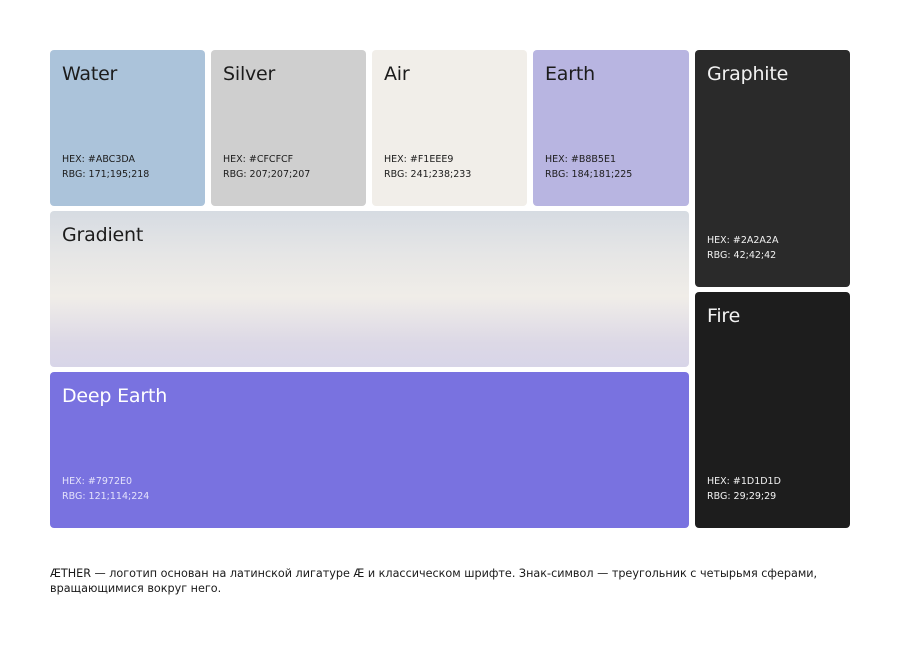 The image size is (900, 646). Describe the element at coordinates (589, 174) in the screenshot. I see `swatch-rgb: RBG: 184;181;225` at that location.